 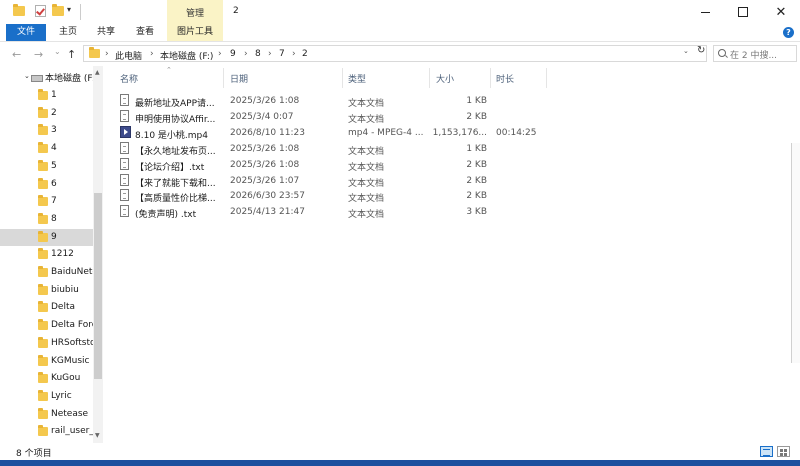 What do you see at coordinates (68, 32) in the screenshot?
I see `tab-home: 主页` at bounding box center [68, 32].